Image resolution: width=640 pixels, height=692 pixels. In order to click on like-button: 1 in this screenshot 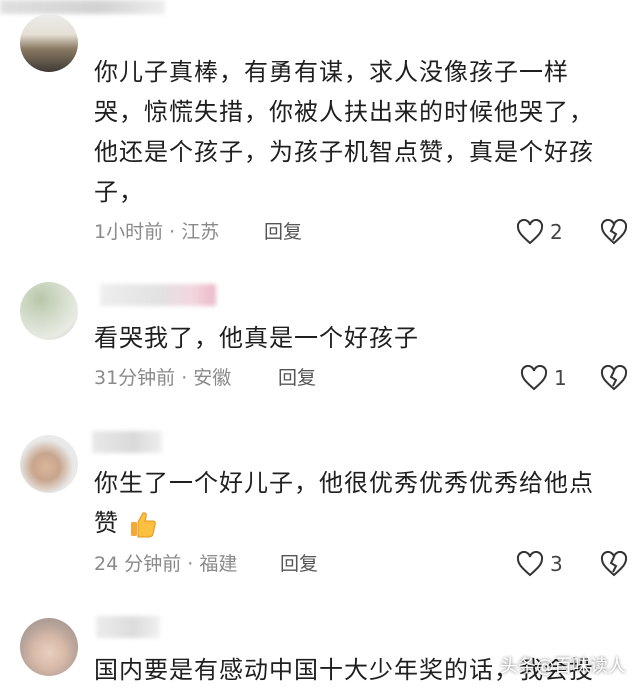, I will do `click(543, 378)`.